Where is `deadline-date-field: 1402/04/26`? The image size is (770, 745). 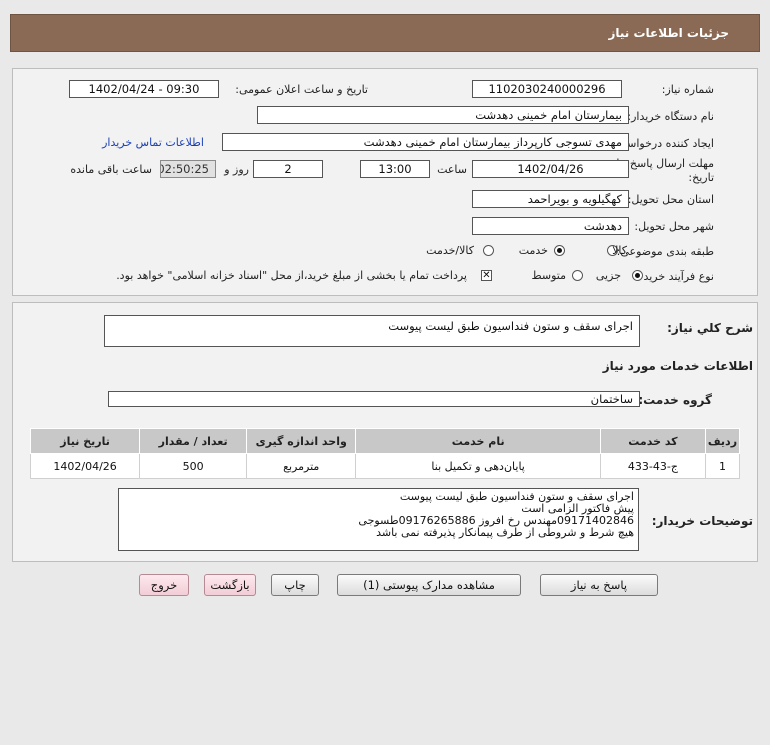
deadline-date-field: 1402/04/26 is located at coordinates (550, 169).